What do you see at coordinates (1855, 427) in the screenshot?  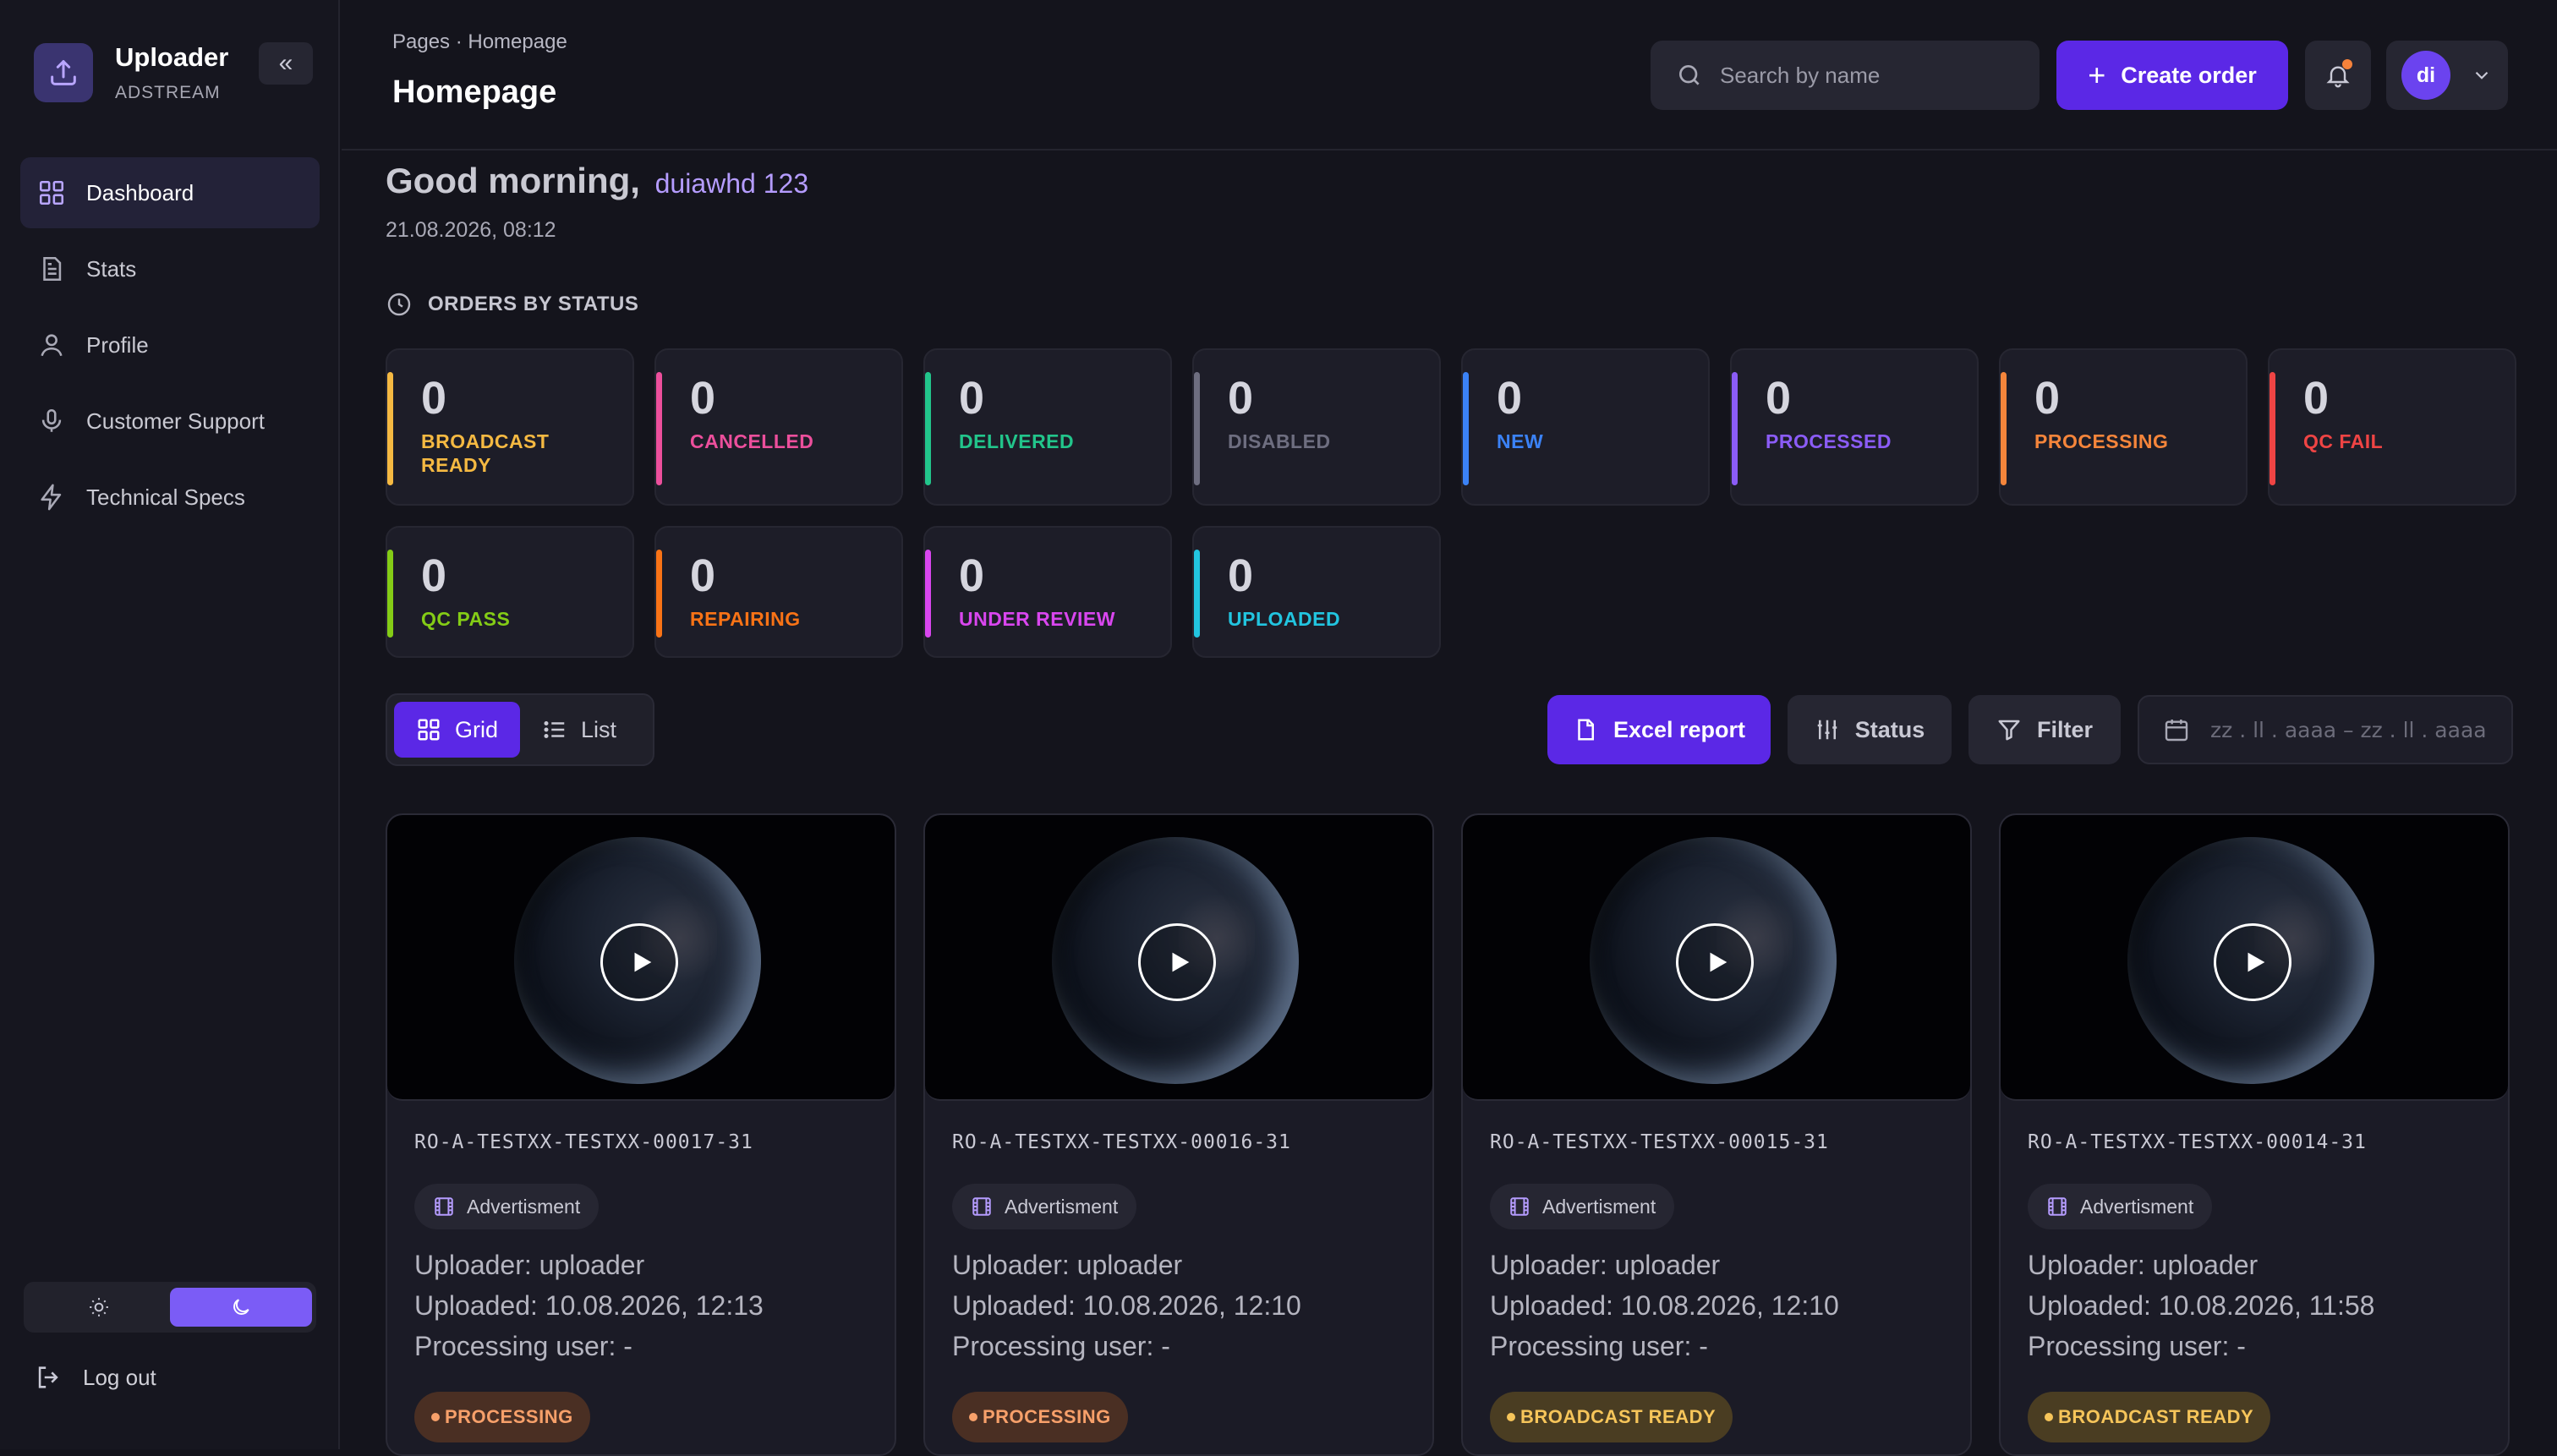 I see `status-card: 0 PROCESSED` at bounding box center [1855, 427].